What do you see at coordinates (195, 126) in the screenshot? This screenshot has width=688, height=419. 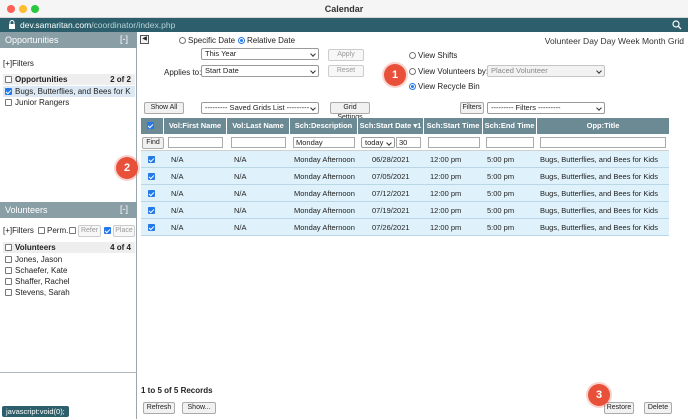 I see `column-header-first-name: Vol:First Name` at bounding box center [195, 126].